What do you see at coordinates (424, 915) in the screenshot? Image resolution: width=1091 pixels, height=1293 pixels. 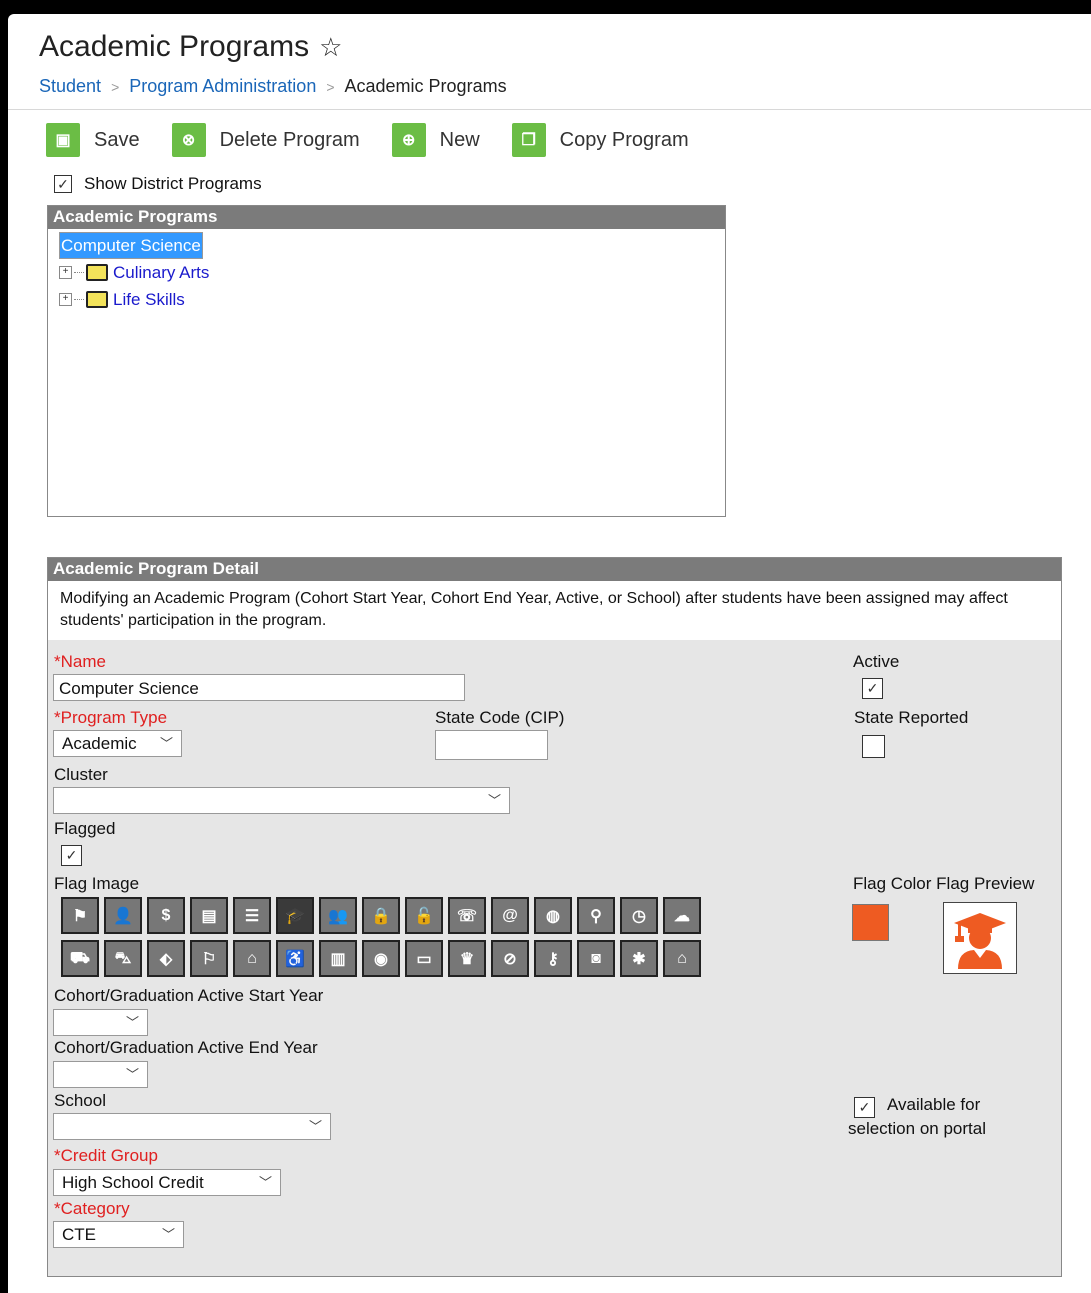 I see `unlock-icon: 🔓` at bounding box center [424, 915].